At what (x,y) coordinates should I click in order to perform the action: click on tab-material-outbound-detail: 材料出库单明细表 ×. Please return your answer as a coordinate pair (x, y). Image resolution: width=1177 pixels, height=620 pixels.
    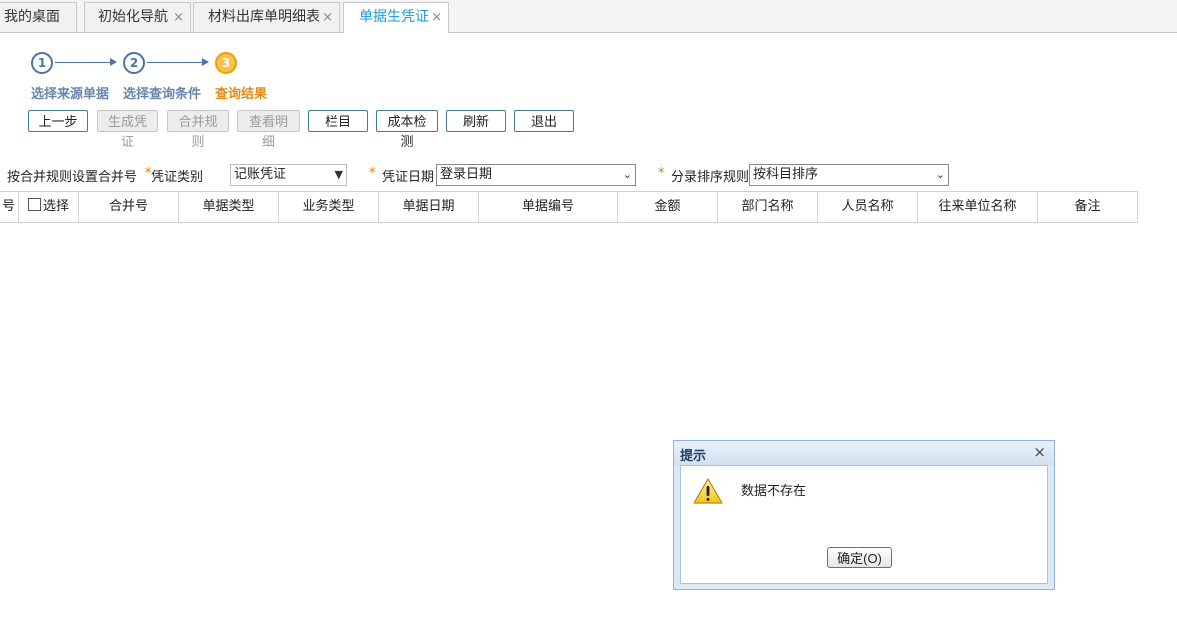
    Looking at the image, I should click on (266, 17).